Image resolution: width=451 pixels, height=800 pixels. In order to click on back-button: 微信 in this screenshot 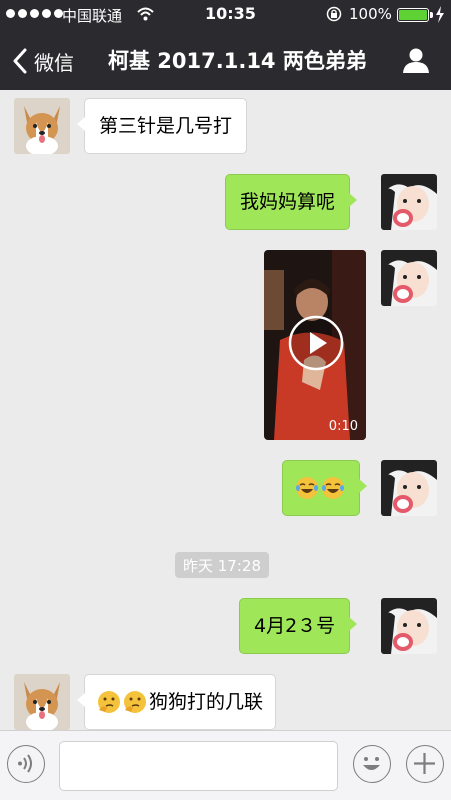, I will do `click(43, 61)`.